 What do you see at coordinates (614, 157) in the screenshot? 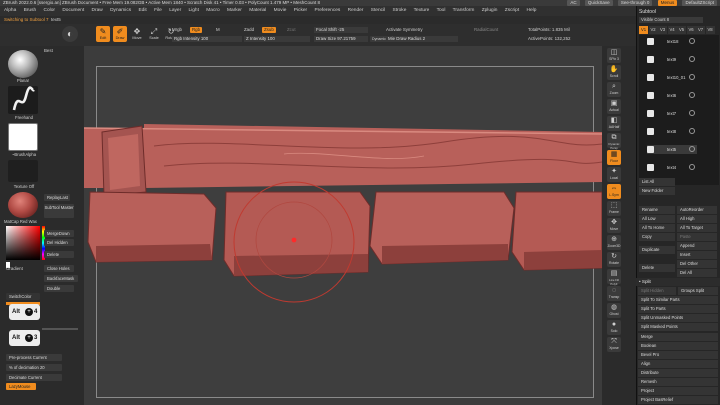
I see `floor-button: ▦ Floor` at bounding box center [614, 157].